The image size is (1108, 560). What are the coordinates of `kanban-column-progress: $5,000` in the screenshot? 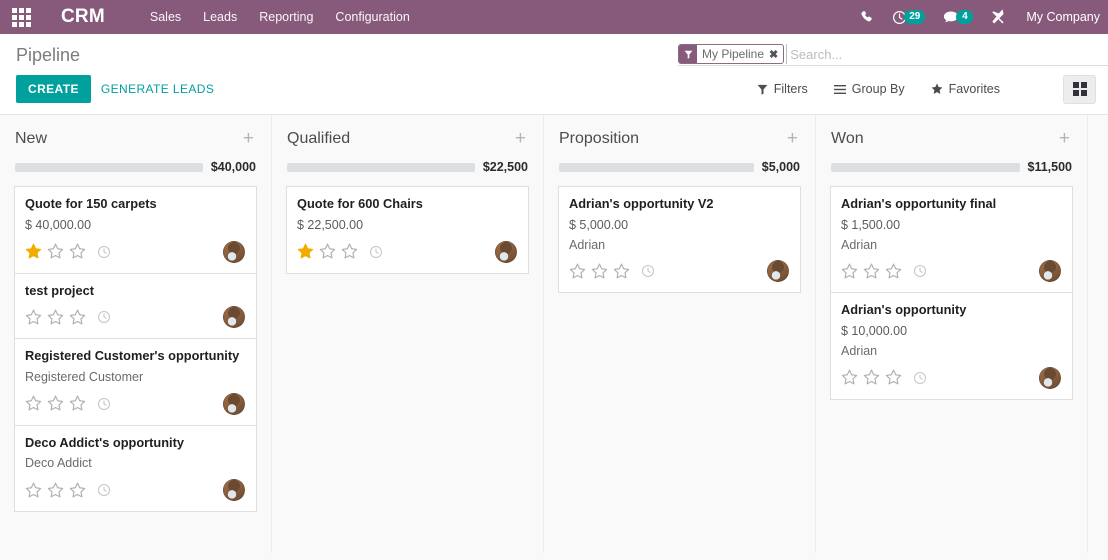 It's located at (679, 168).